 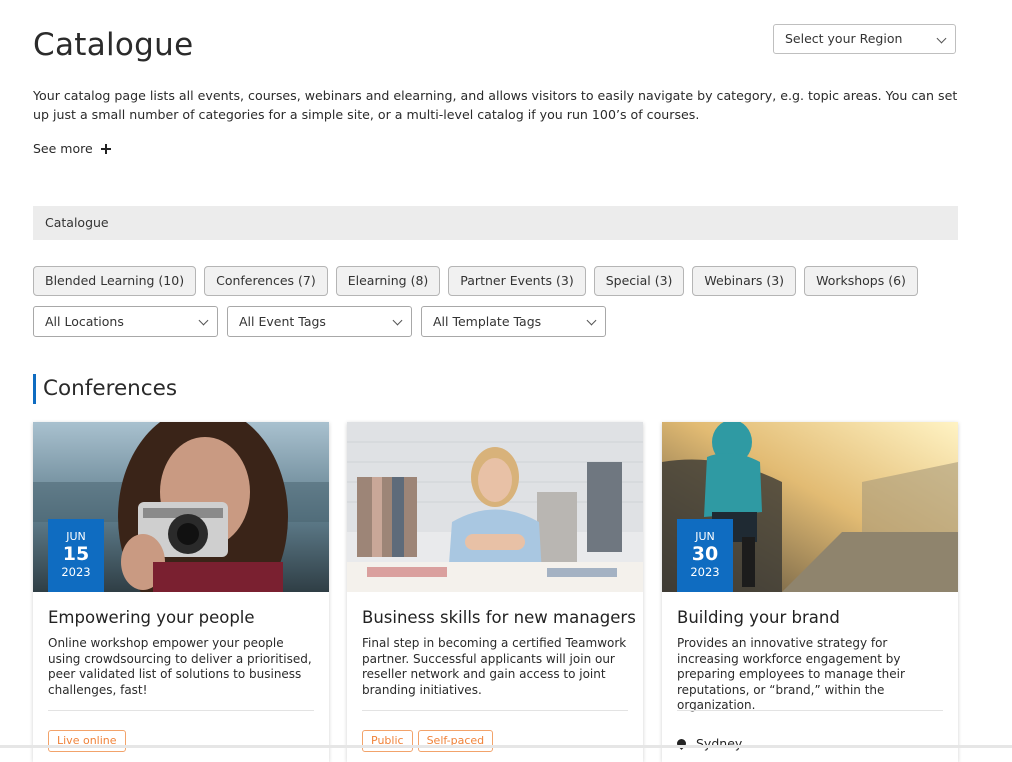 What do you see at coordinates (517, 281) in the screenshot?
I see `category-chip-partner-events: Partner Events (3)` at bounding box center [517, 281].